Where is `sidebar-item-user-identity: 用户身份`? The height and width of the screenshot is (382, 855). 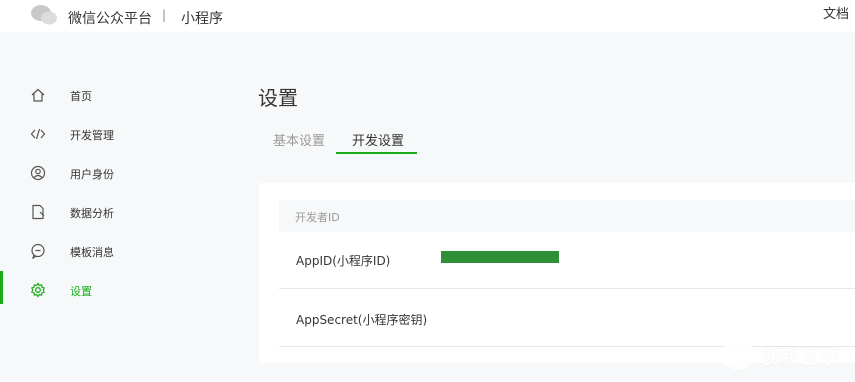 sidebar-item-user-identity: 用户身份 is located at coordinates (110, 173).